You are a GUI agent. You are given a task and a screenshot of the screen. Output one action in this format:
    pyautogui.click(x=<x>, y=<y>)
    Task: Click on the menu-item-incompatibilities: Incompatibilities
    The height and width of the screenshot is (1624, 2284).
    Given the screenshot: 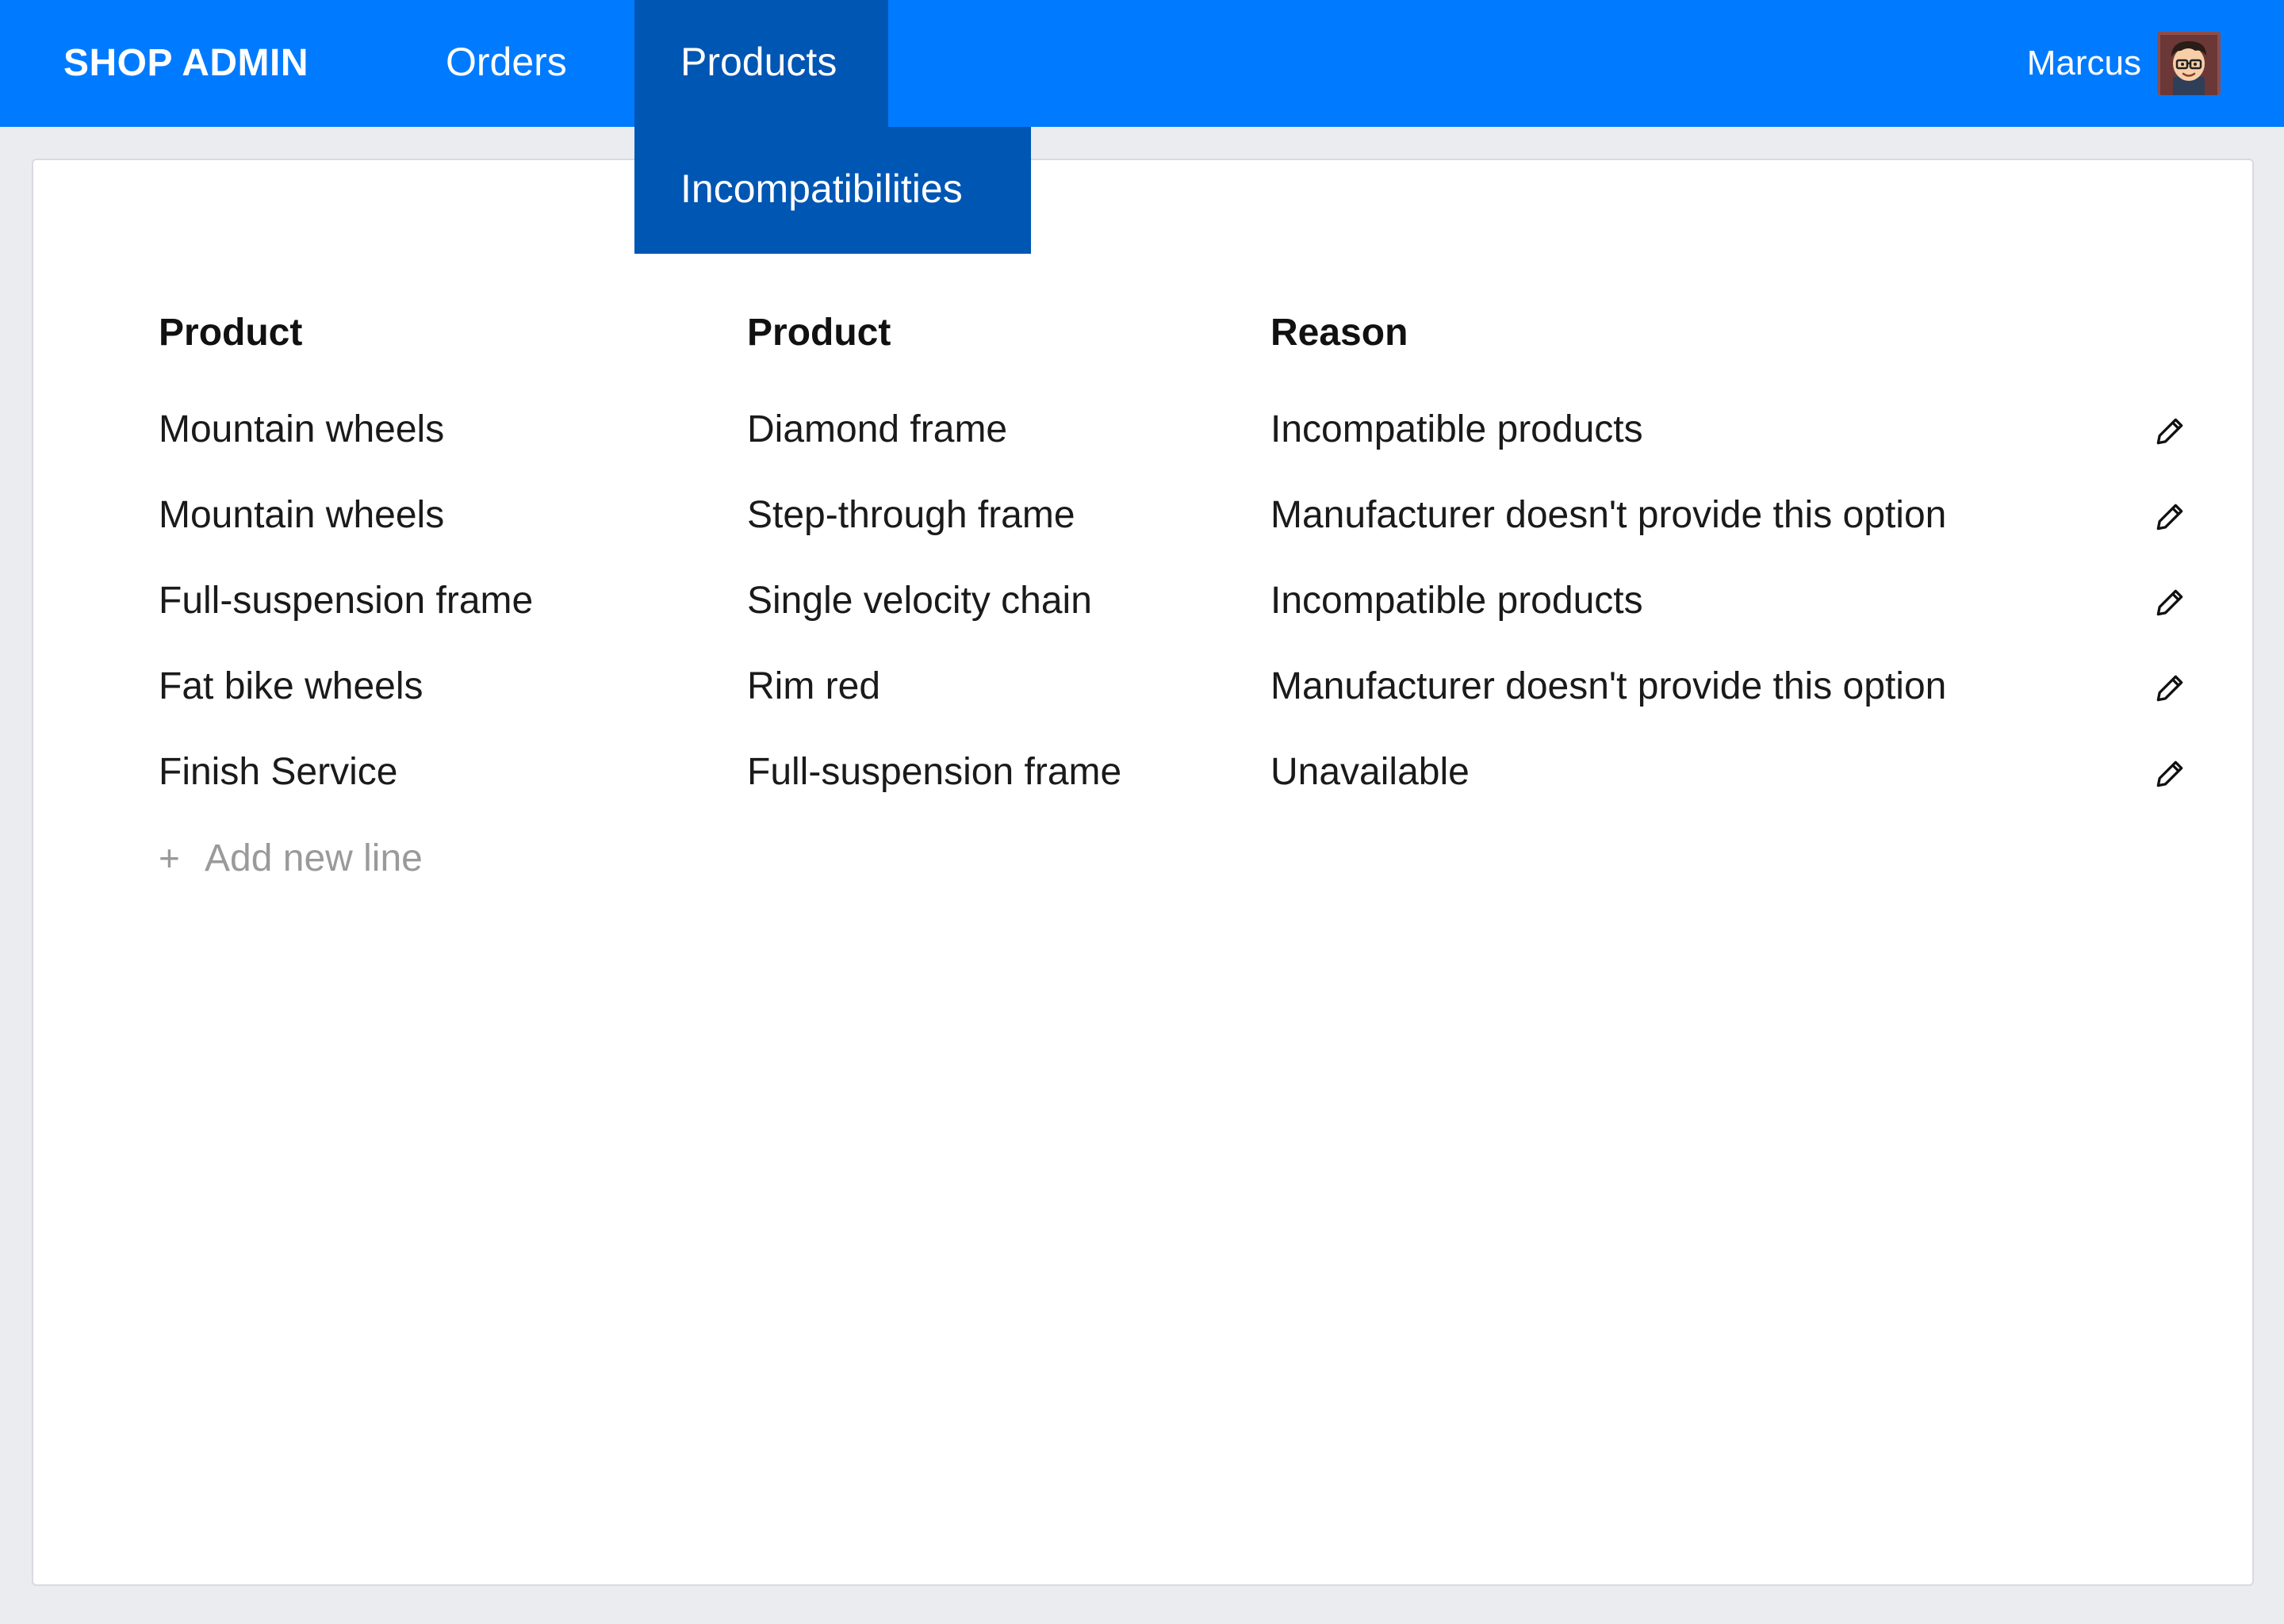 What is the action you would take?
    pyautogui.click(x=821, y=190)
    